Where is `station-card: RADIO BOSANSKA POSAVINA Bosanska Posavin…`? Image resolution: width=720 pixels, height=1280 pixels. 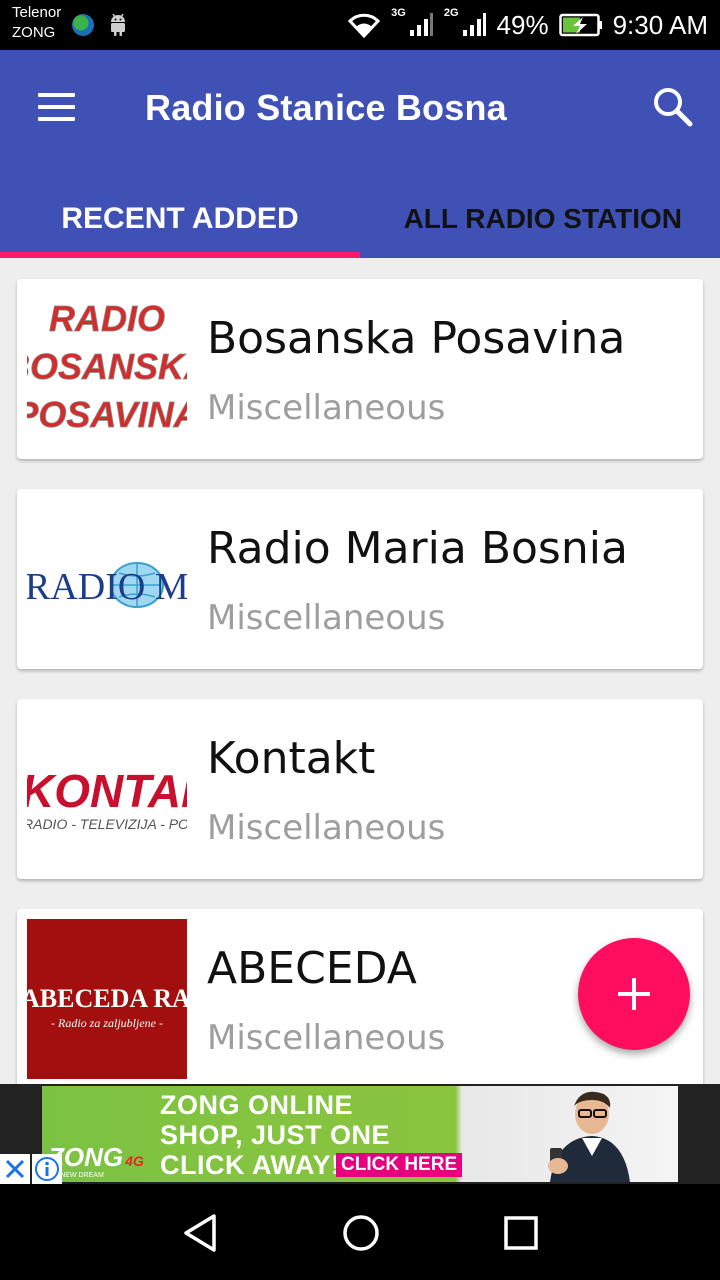
station-card: RADIO BOSANSKA POSAVINA Bosanska Posavin… is located at coordinates (360, 369).